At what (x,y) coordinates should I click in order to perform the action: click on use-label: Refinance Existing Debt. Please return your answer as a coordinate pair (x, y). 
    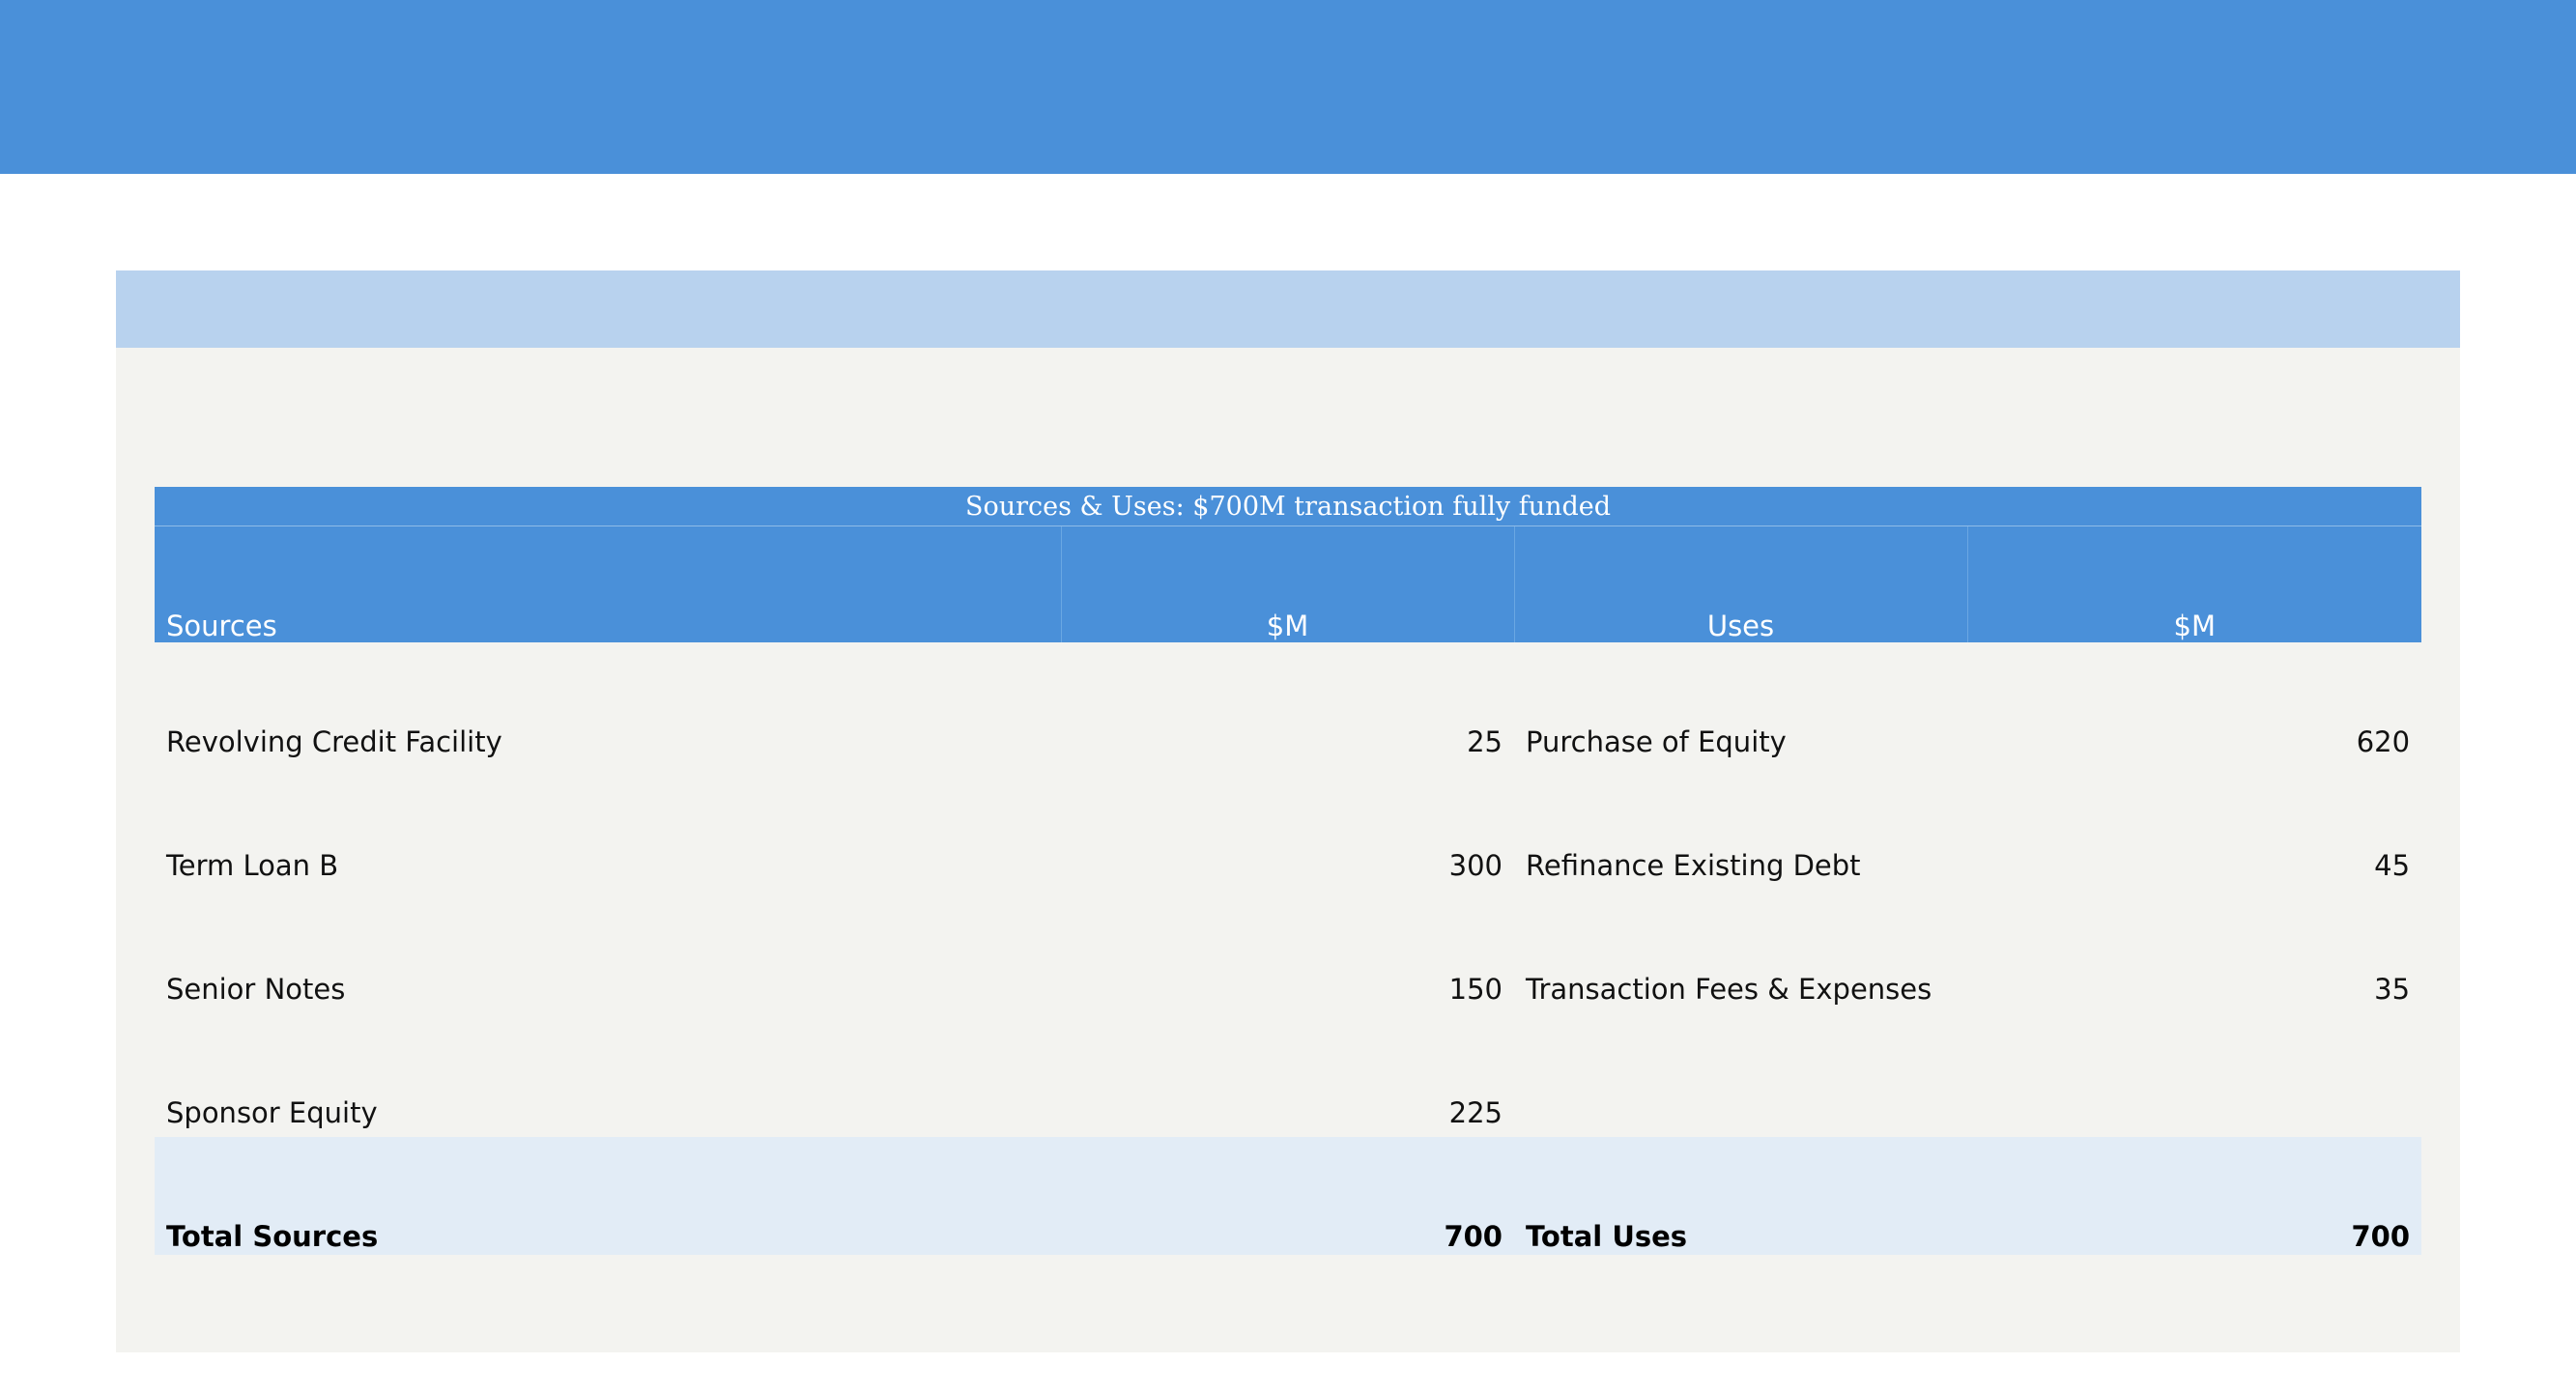
    Looking at the image, I should click on (1694, 865).